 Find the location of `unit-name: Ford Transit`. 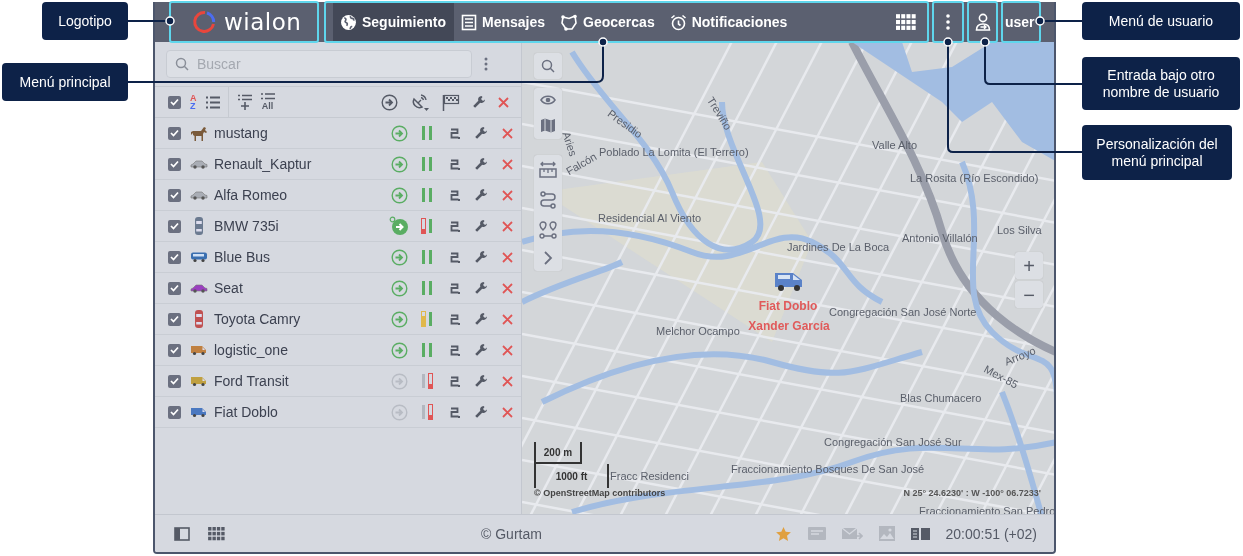

unit-name: Ford Transit is located at coordinates (251, 381).